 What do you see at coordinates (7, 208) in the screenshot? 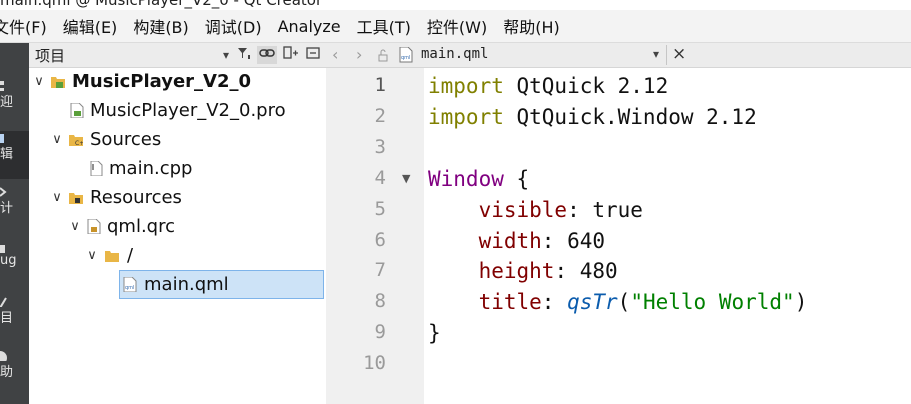
I see `mode-label: 计` at bounding box center [7, 208].